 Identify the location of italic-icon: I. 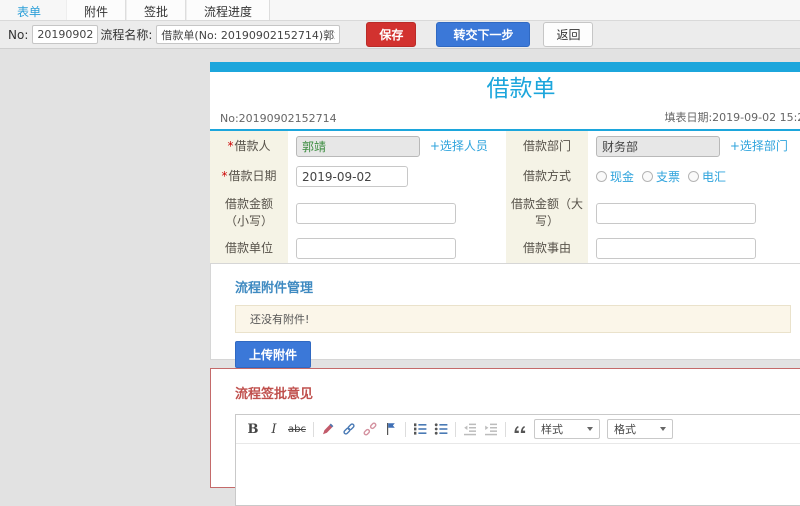
(274, 429).